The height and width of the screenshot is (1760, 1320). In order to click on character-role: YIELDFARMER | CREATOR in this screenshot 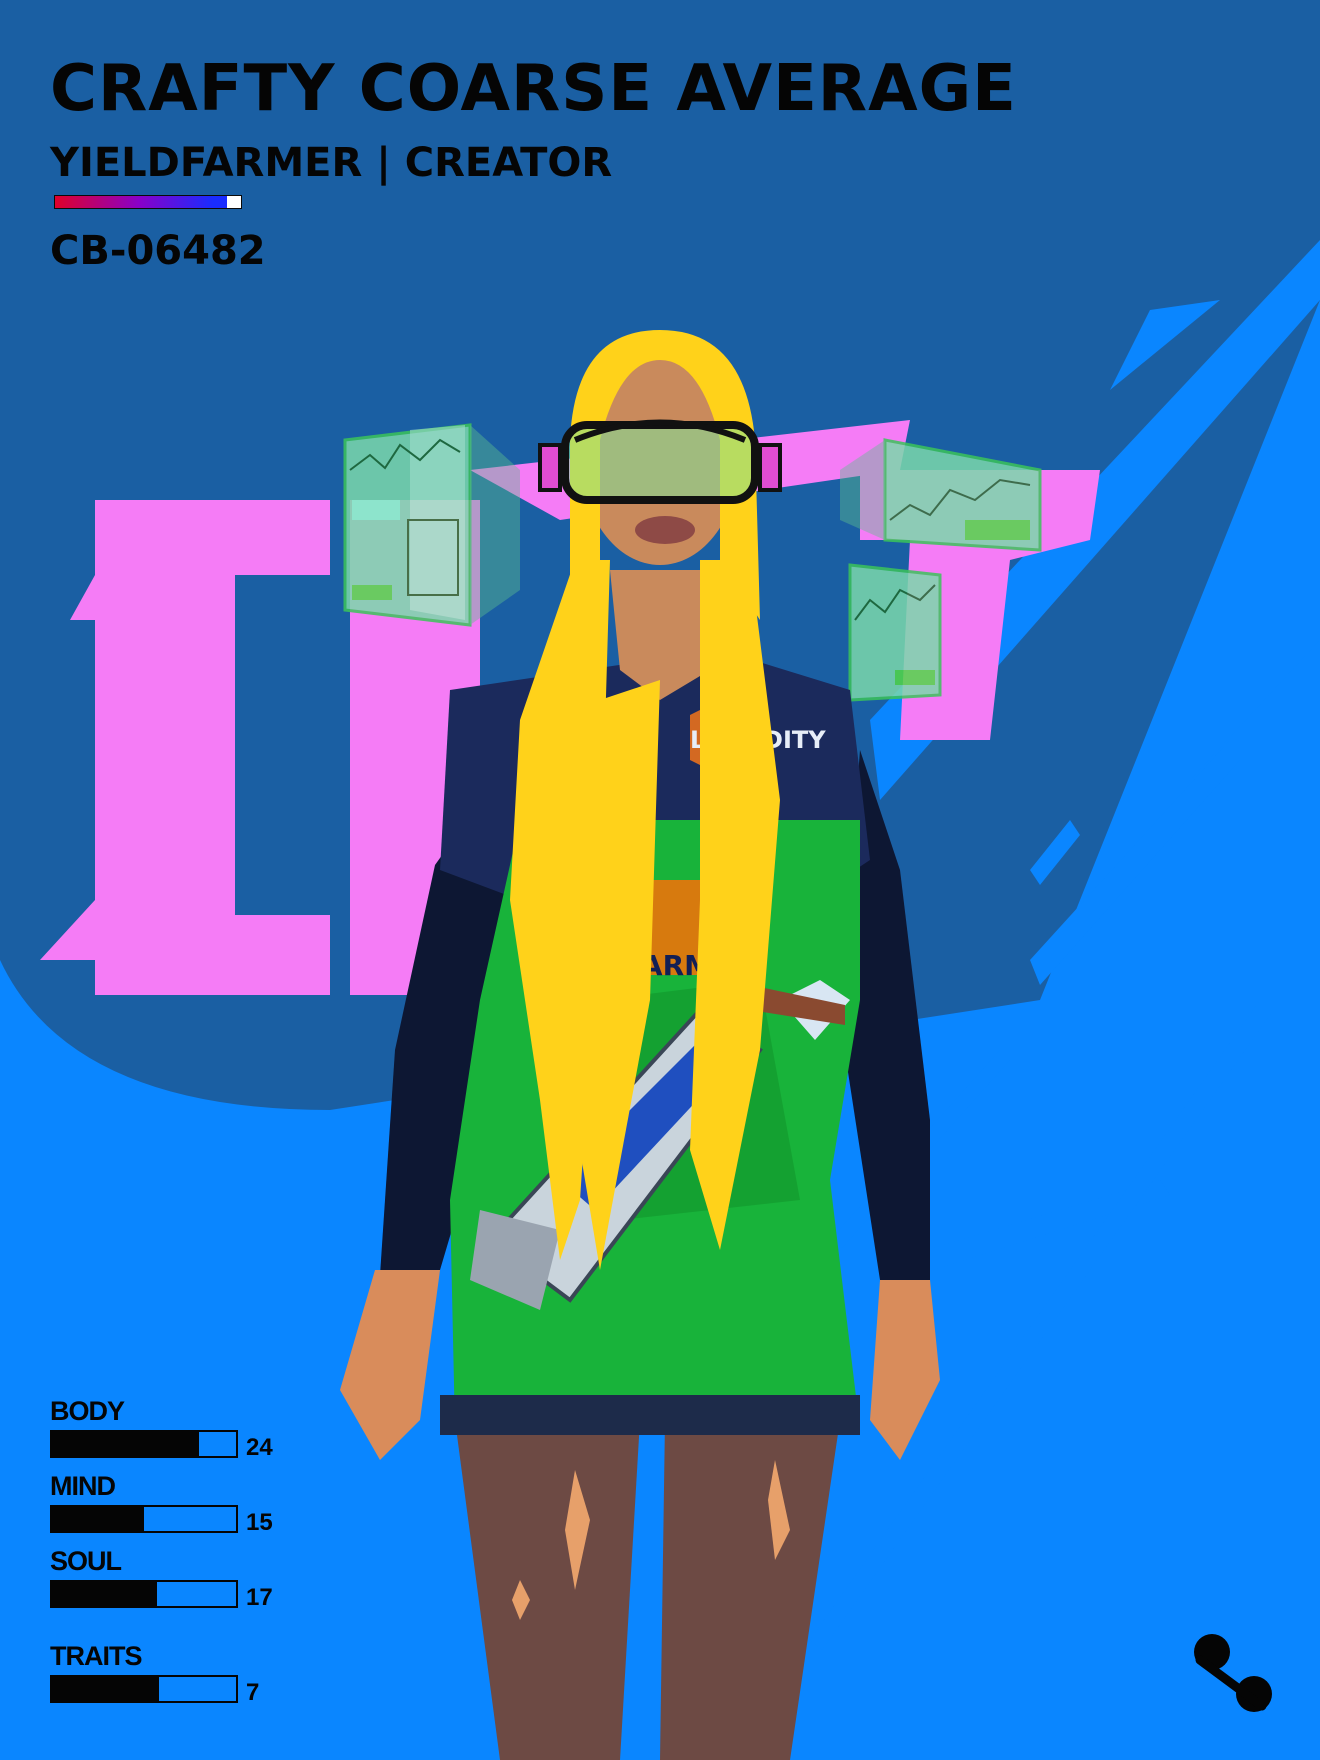, I will do `click(331, 163)`.